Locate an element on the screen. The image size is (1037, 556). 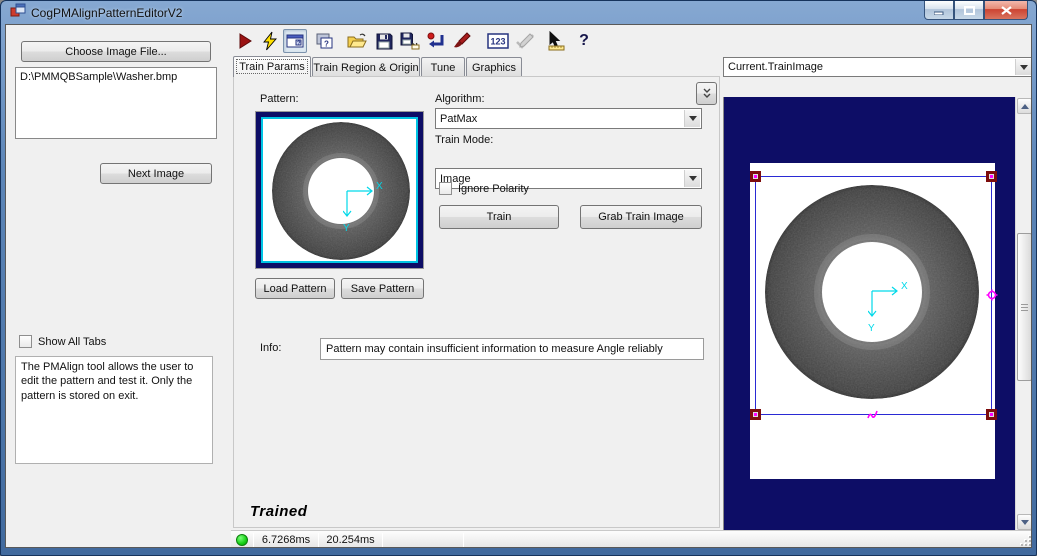
grab-train-image-button: Grab Train Image is located at coordinates (641, 217).